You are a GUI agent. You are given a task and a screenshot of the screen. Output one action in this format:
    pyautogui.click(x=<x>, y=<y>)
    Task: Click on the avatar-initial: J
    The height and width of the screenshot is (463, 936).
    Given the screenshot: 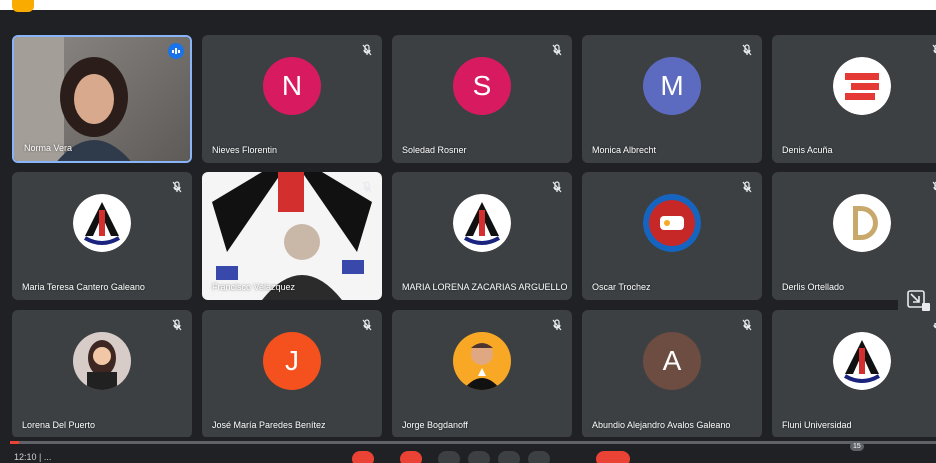 What is the action you would take?
    pyautogui.click(x=292, y=361)
    